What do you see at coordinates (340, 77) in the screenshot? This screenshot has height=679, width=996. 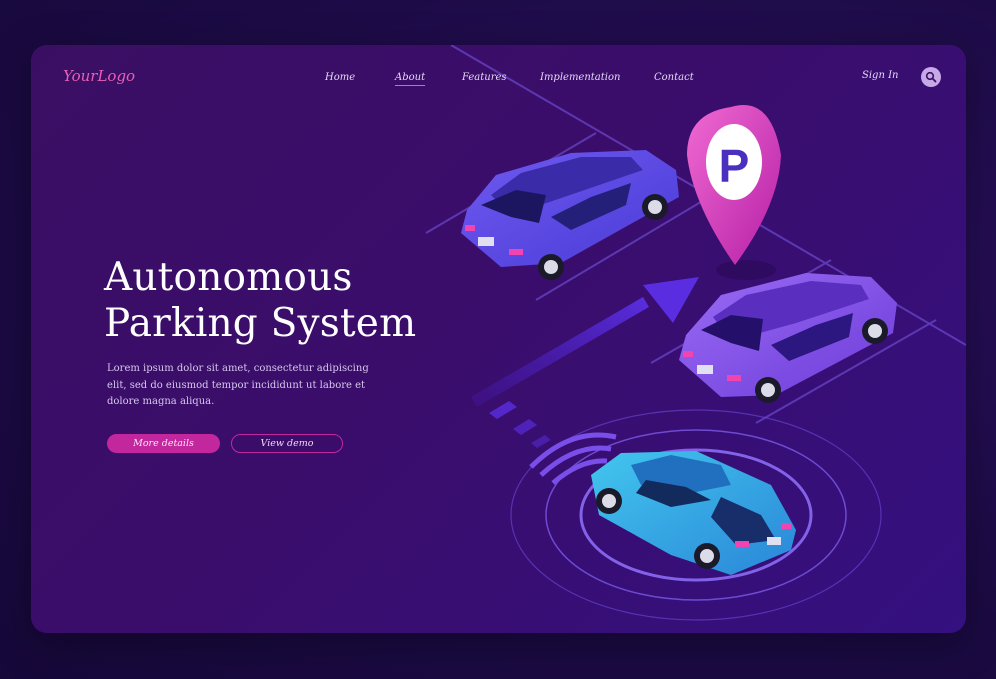 I see `nav-home: Home` at bounding box center [340, 77].